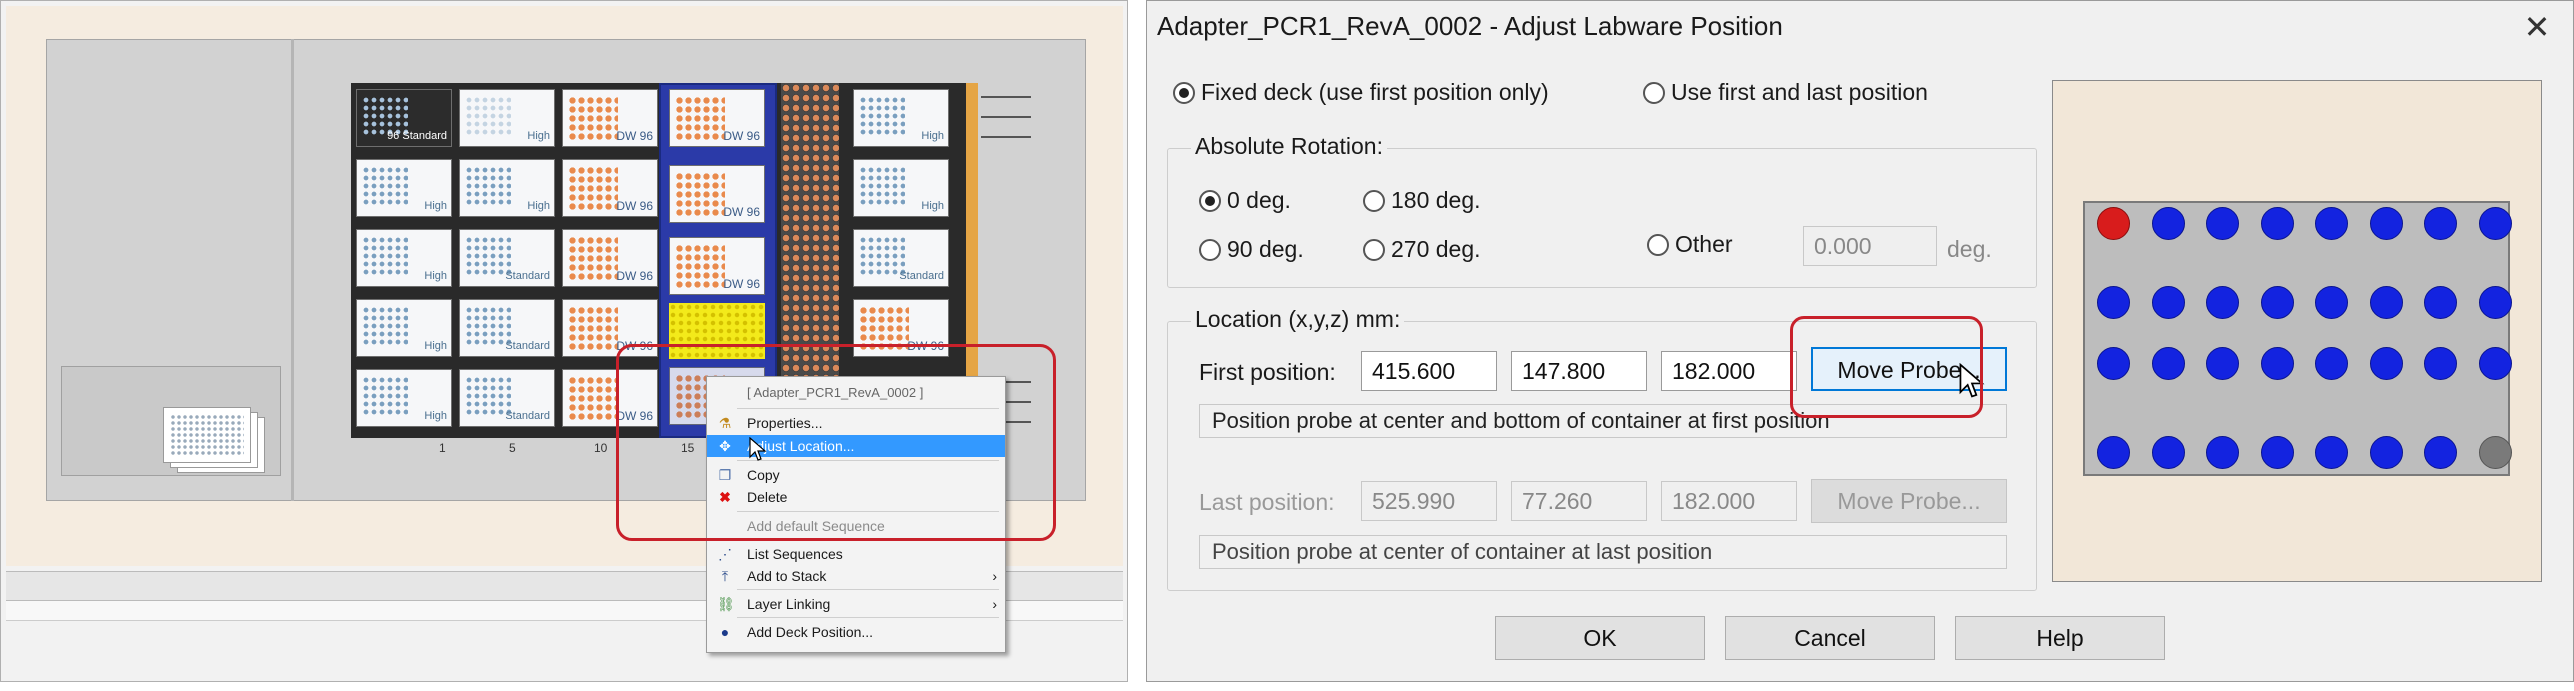 This screenshot has height=691, width=2574. Describe the element at coordinates (1830, 638) in the screenshot. I see `cancel-button: Cancel` at that location.